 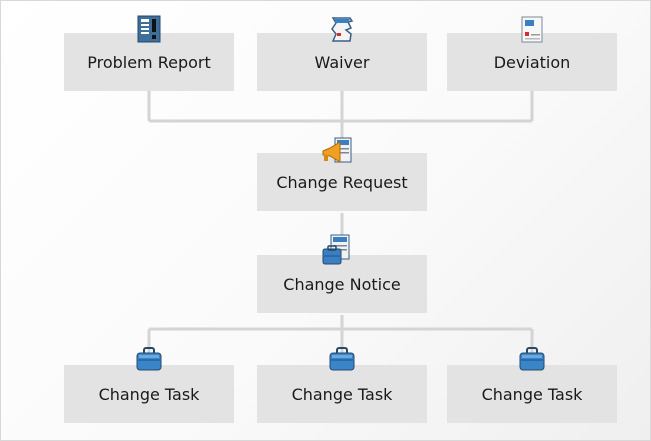 What do you see at coordinates (336, 151) in the screenshot?
I see `change-request-icon` at bounding box center [336, 151].